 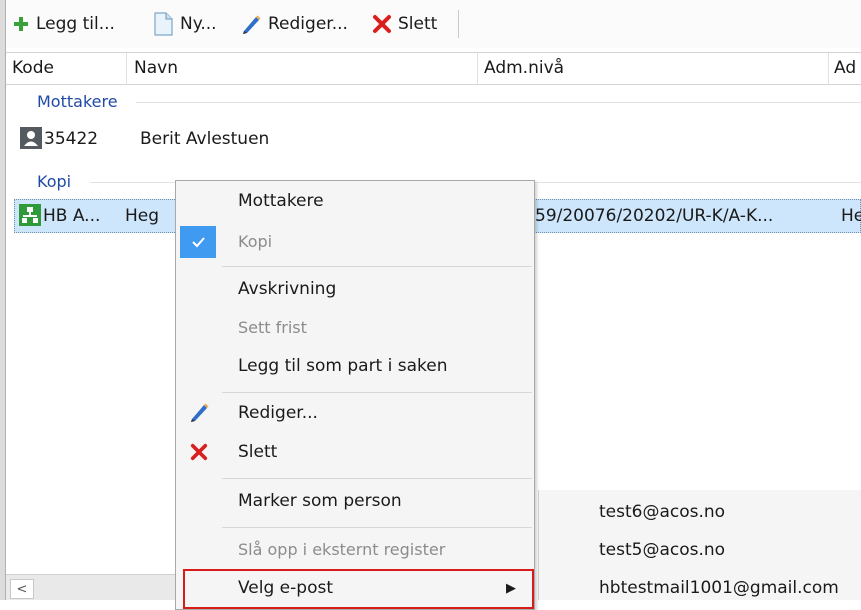 I want to click on column-header: Kode Navn Adm.nivå Ad, so click(x=433, y=68).